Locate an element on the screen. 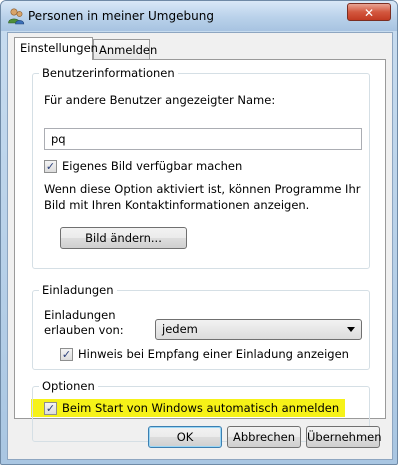  cancel-button: Abbrechen is located at coordinates (264, 437).